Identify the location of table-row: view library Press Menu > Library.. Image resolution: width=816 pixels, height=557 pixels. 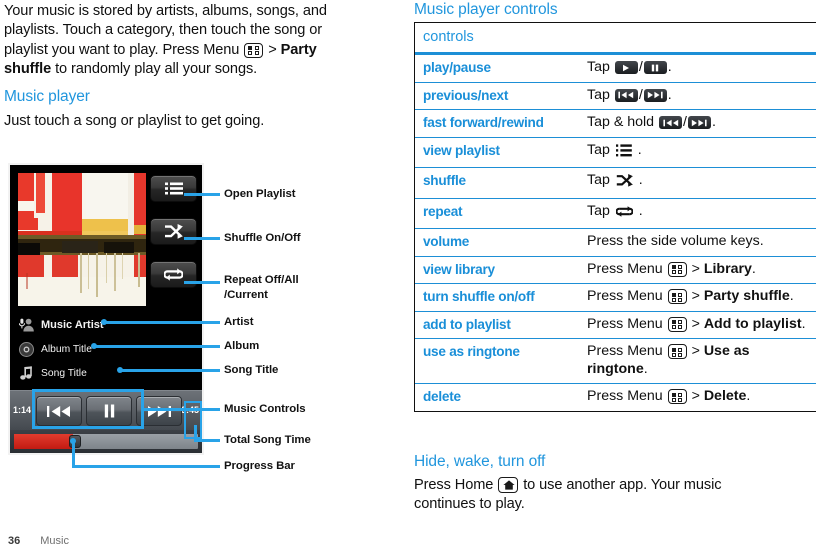
(615, 269).